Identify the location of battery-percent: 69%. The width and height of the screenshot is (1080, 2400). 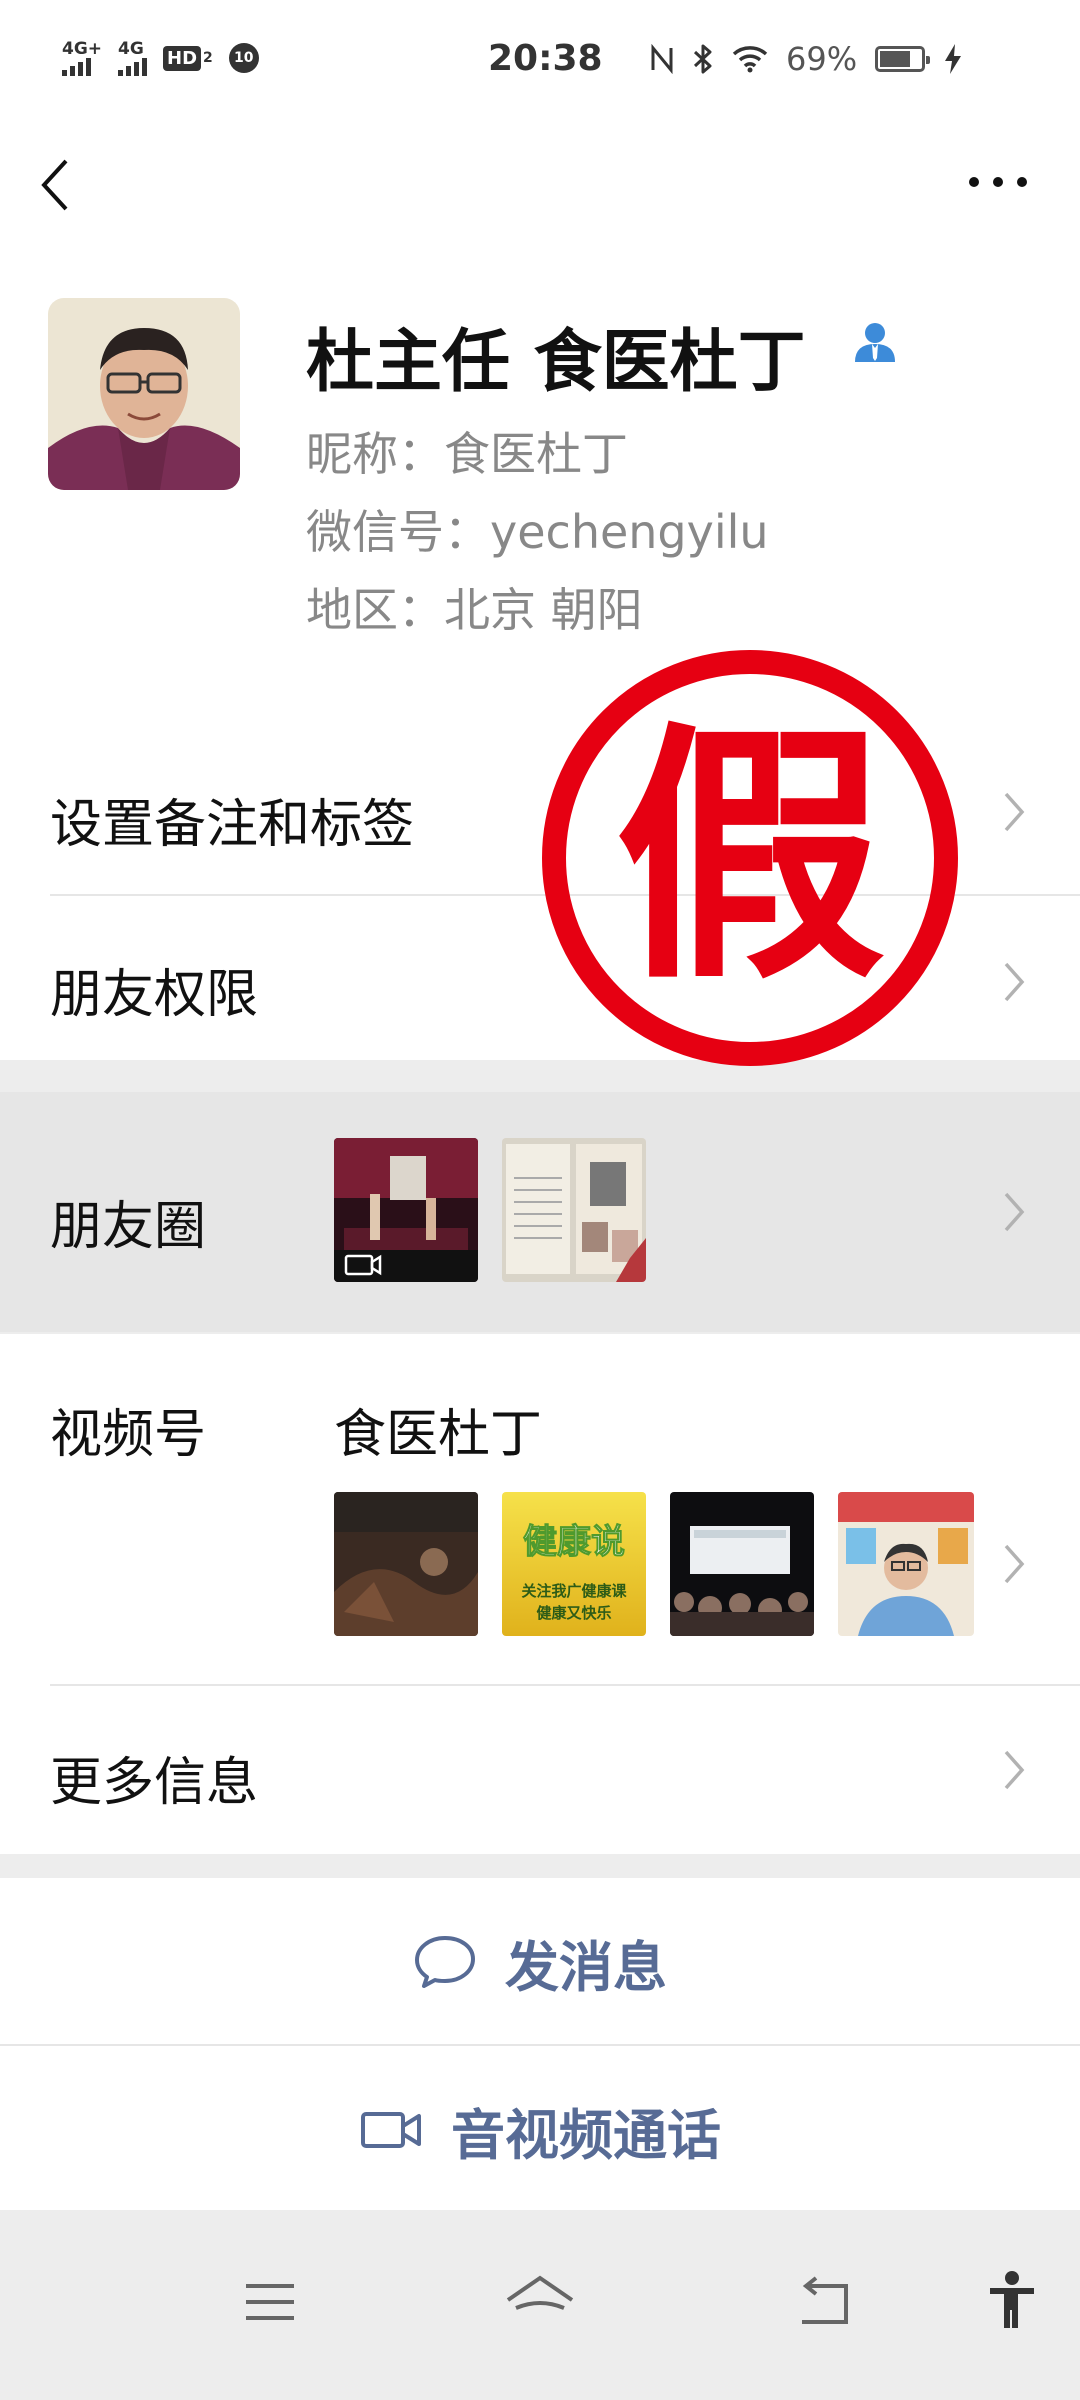
(822, 59).